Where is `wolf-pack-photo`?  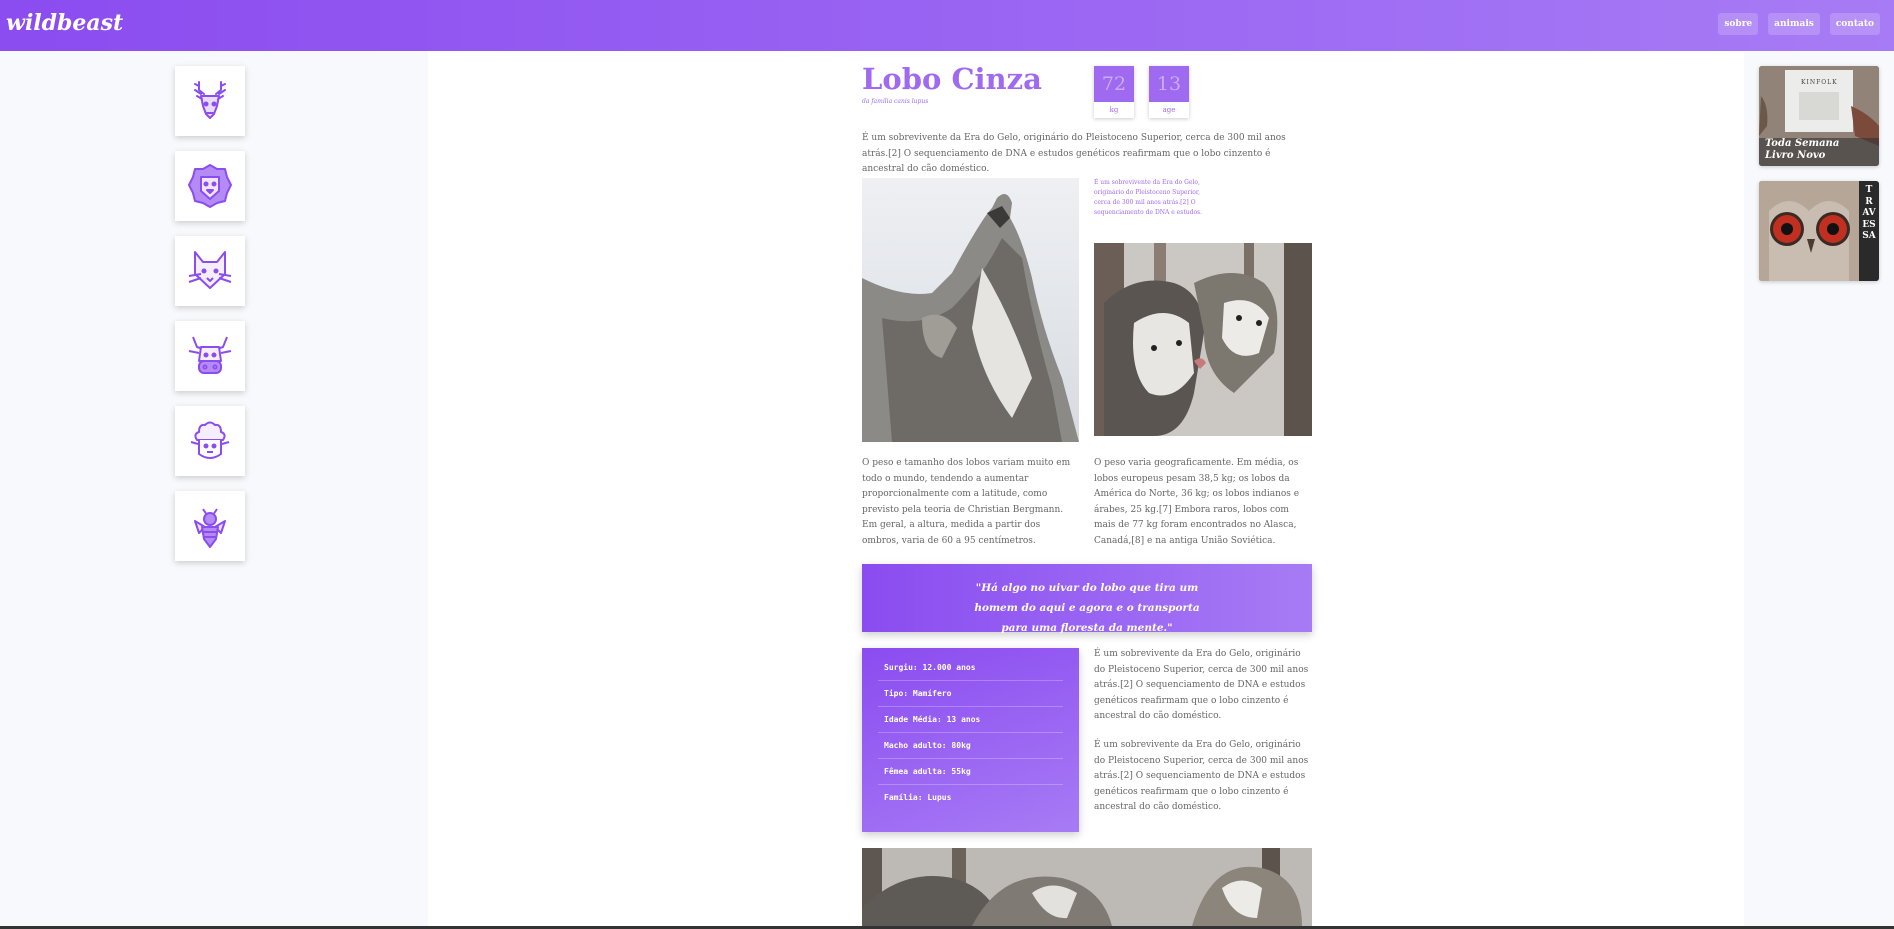 wolf-pack-photo is located at coordinates (1087, 887).